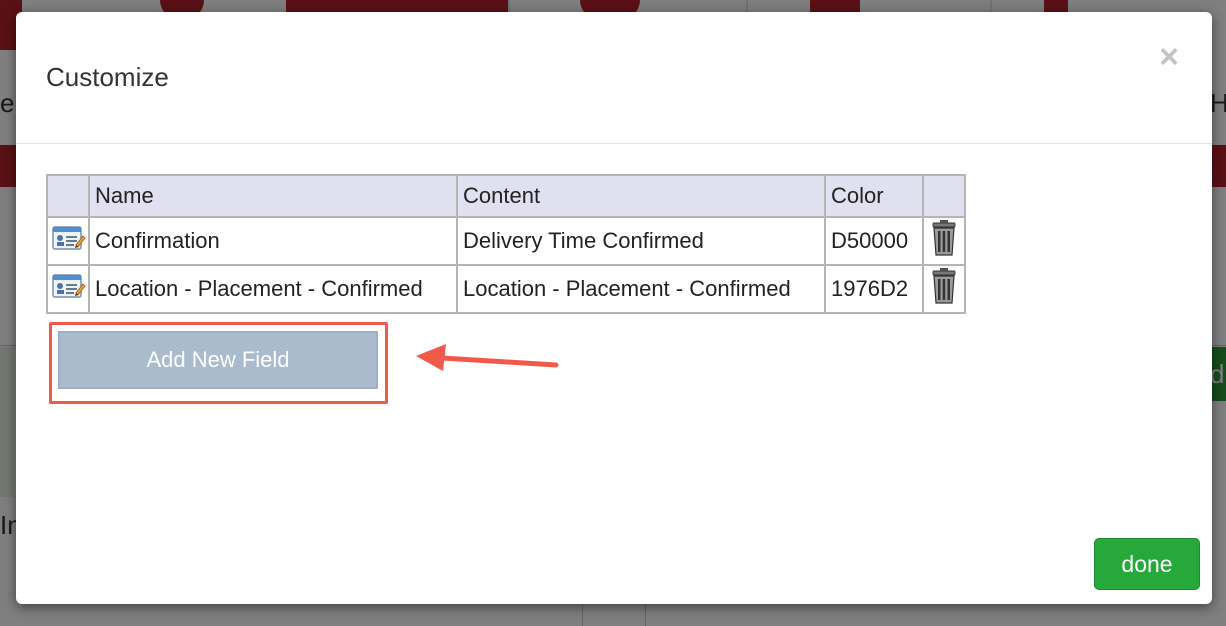  I want to click on column-header-color: Color, so click(874, 196).